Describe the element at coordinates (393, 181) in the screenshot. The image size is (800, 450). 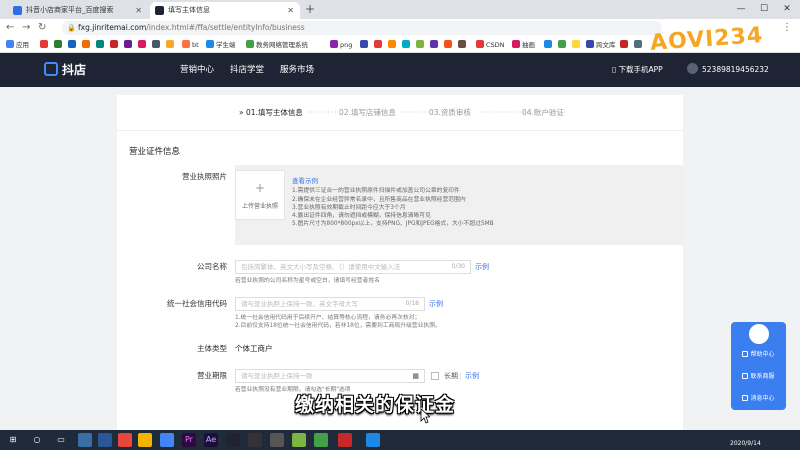
I see `view-example-link: 查看示例` at that location.